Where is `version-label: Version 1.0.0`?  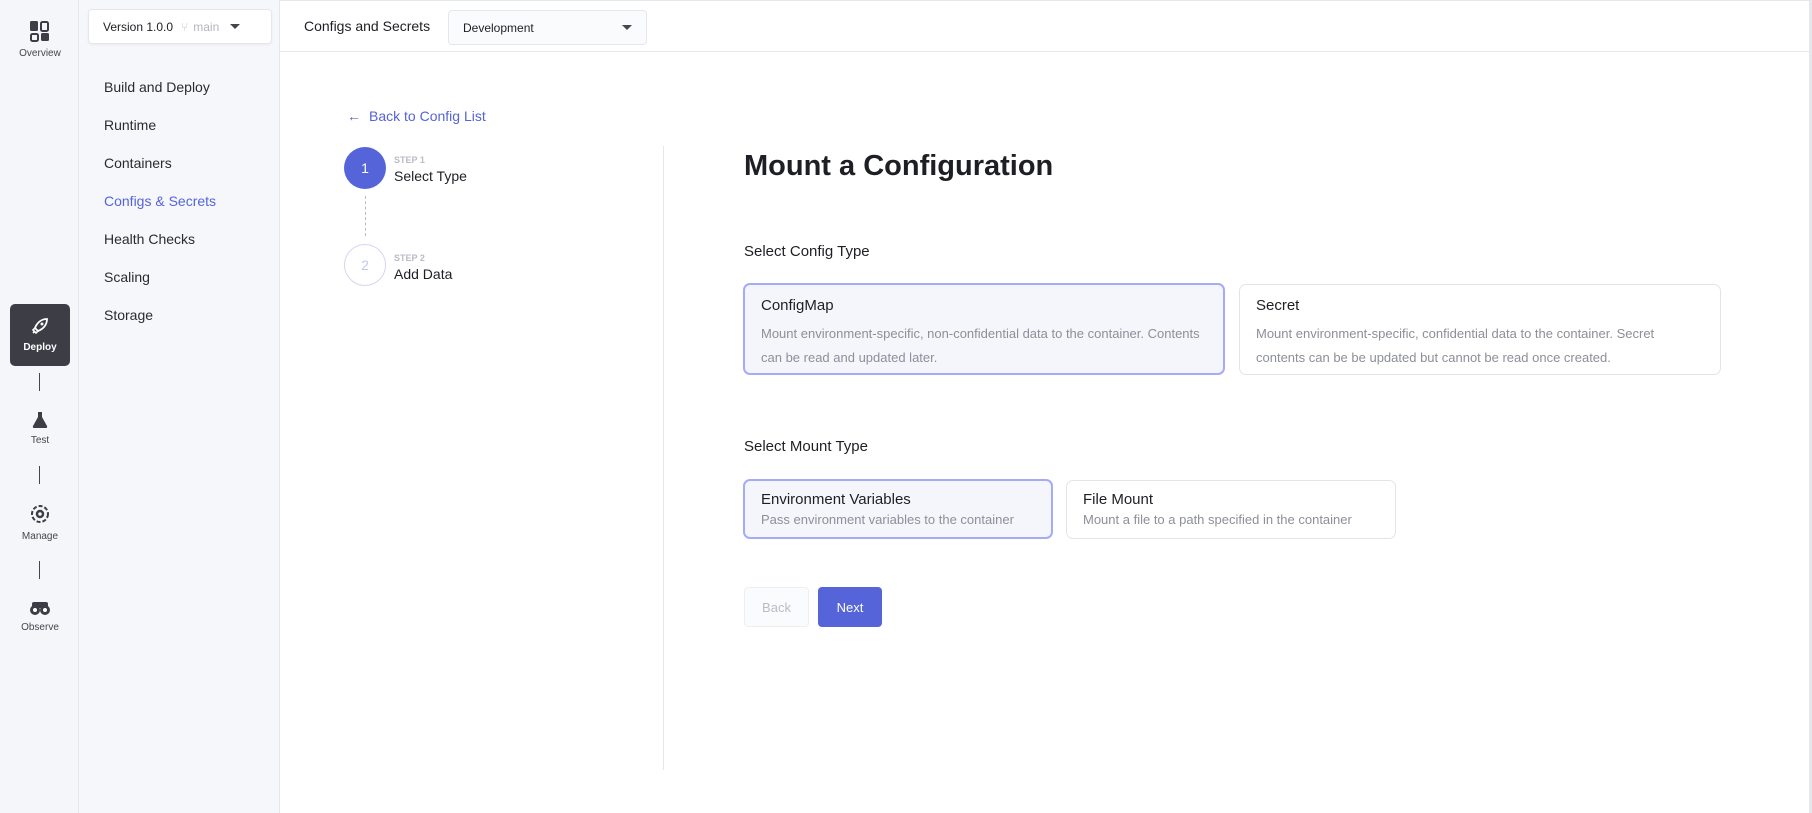 version-label: Version 1.0.0 is located at coordinates (138, 26).